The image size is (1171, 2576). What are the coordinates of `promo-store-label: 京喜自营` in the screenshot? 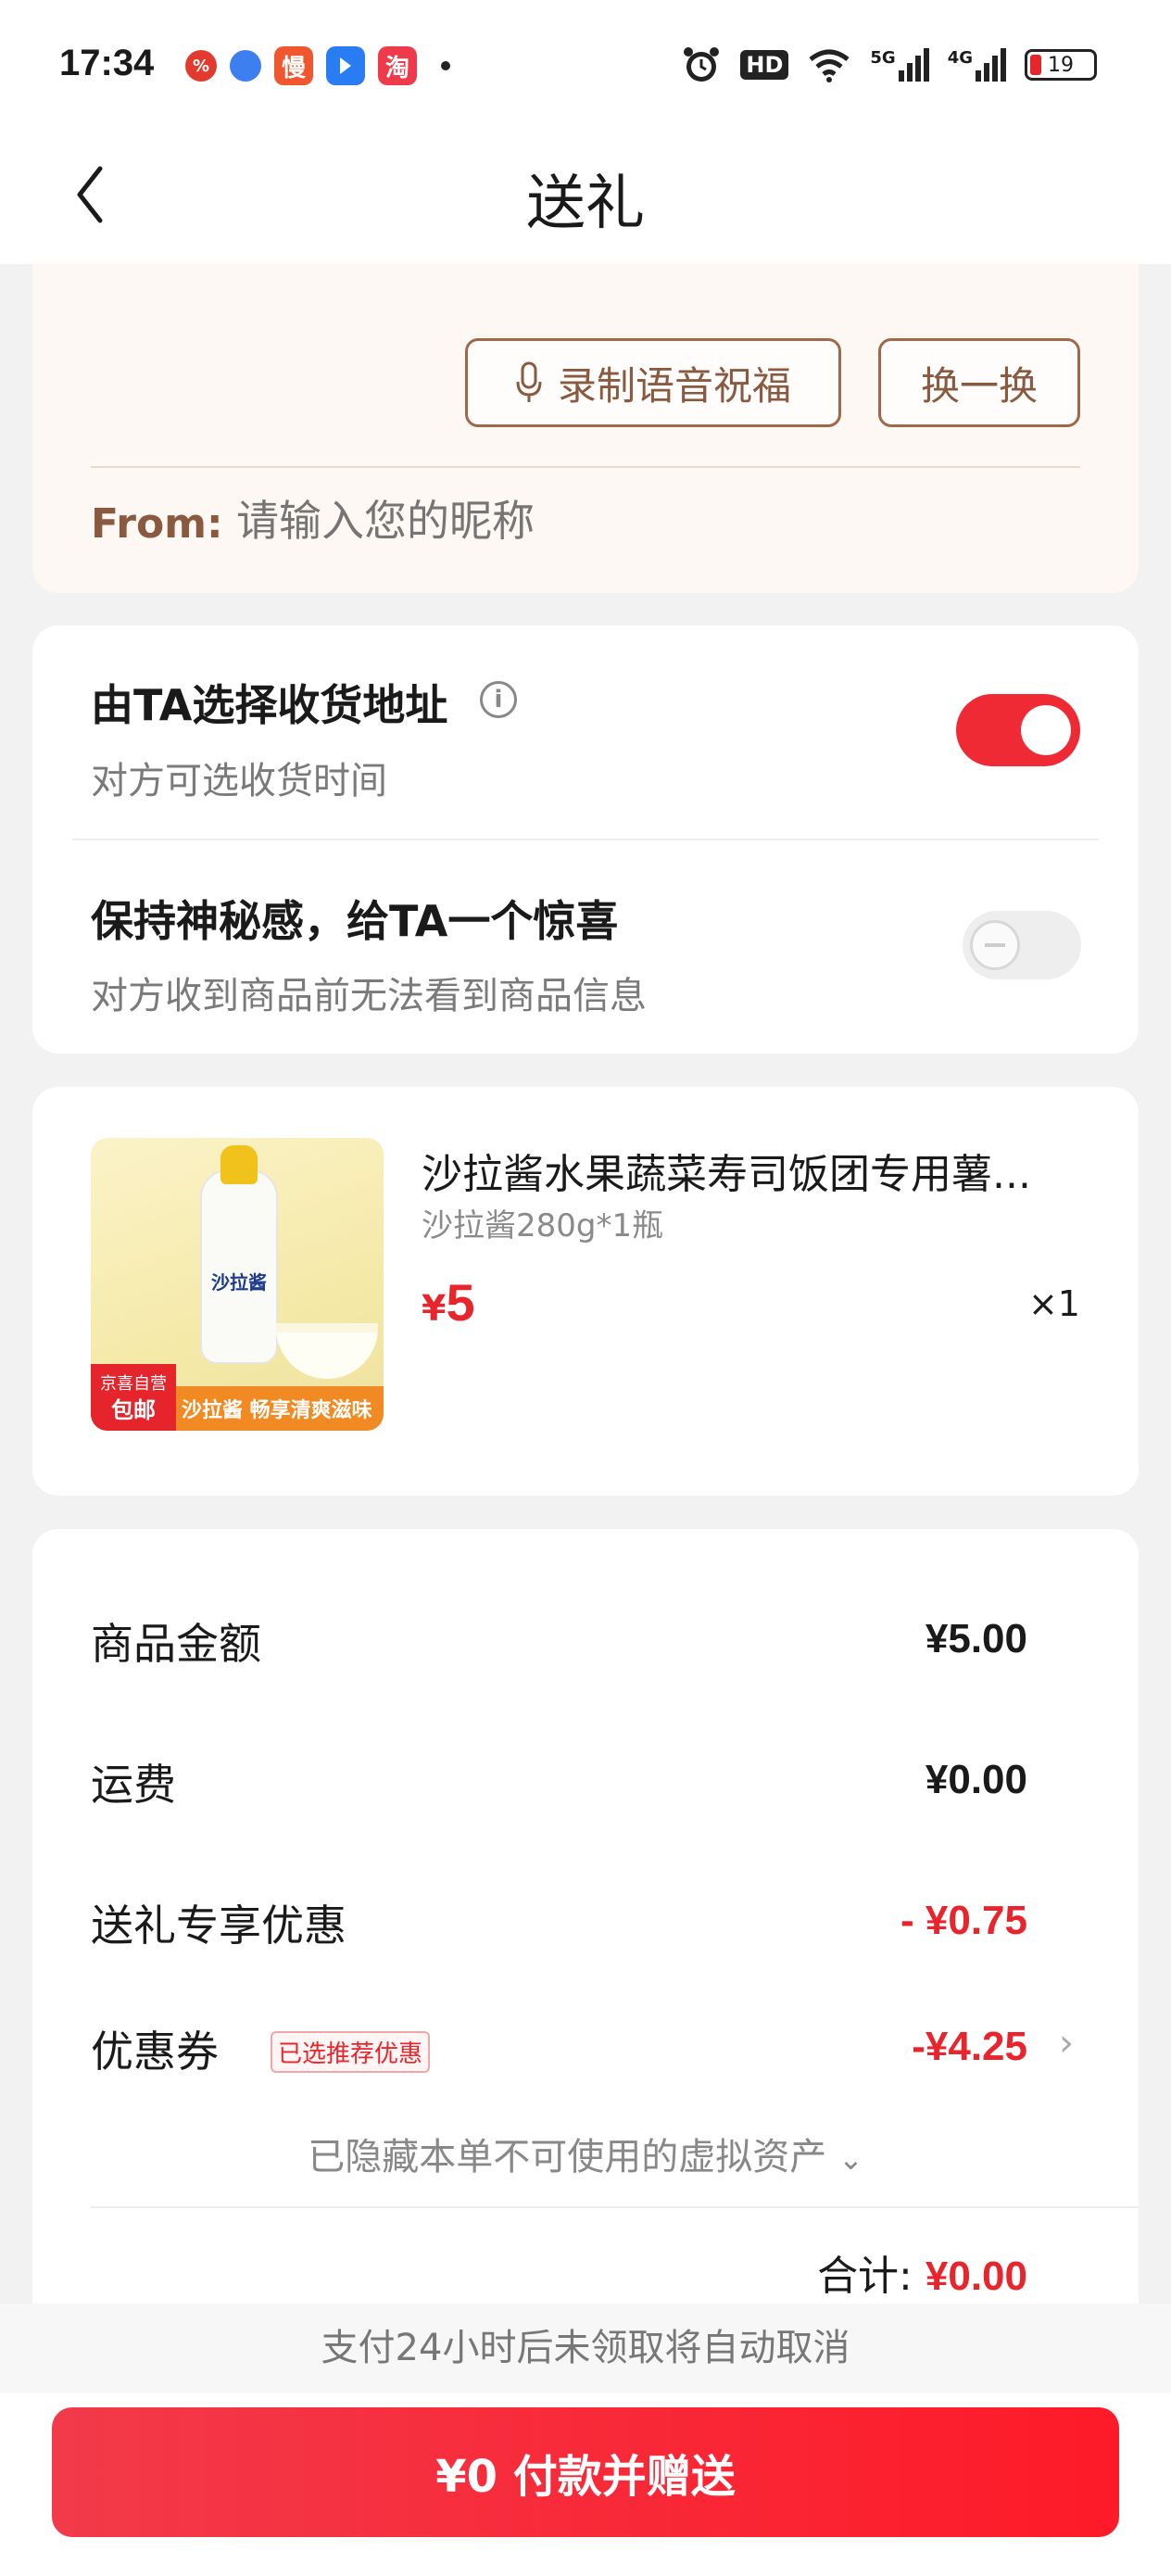 It's located at (134, 1384).